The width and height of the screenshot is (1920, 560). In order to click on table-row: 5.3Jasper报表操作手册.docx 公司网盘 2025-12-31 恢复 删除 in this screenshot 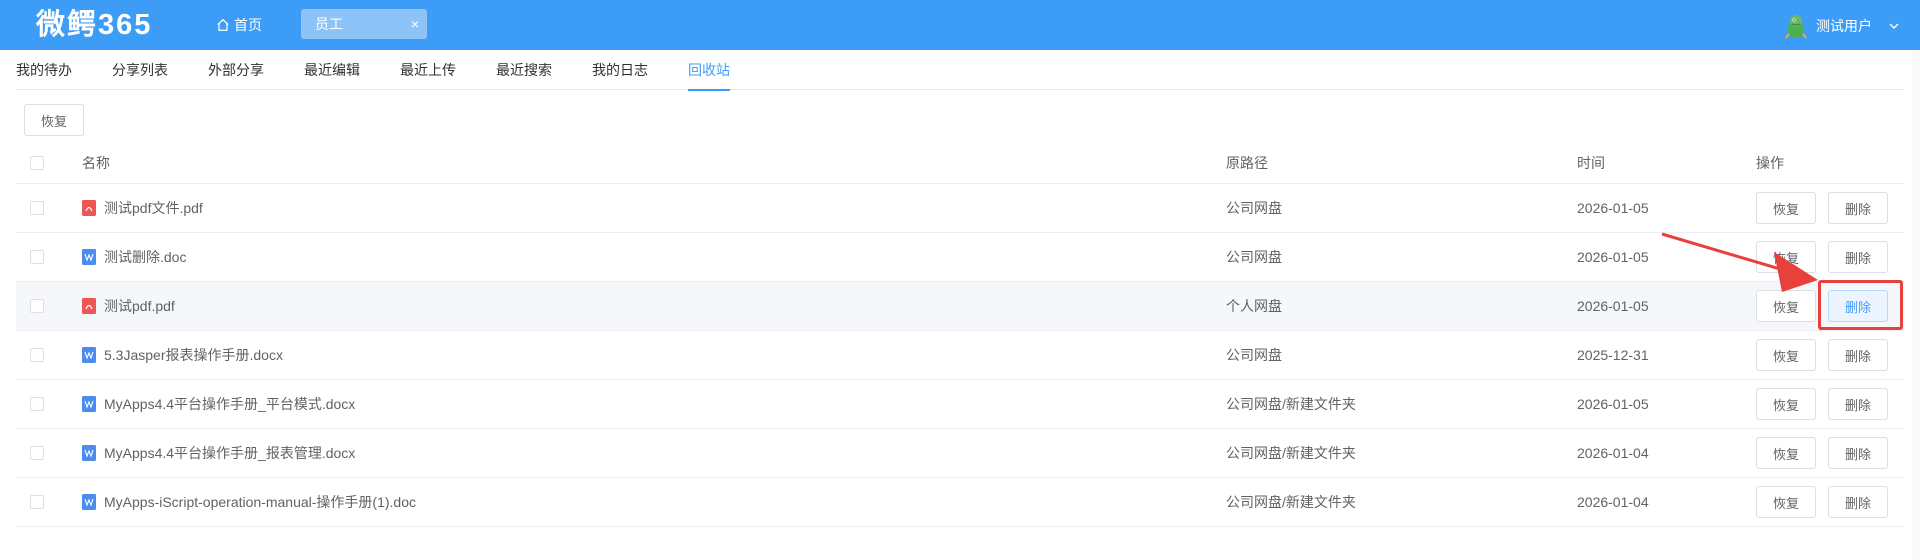, I will do `click(960, 355)`.